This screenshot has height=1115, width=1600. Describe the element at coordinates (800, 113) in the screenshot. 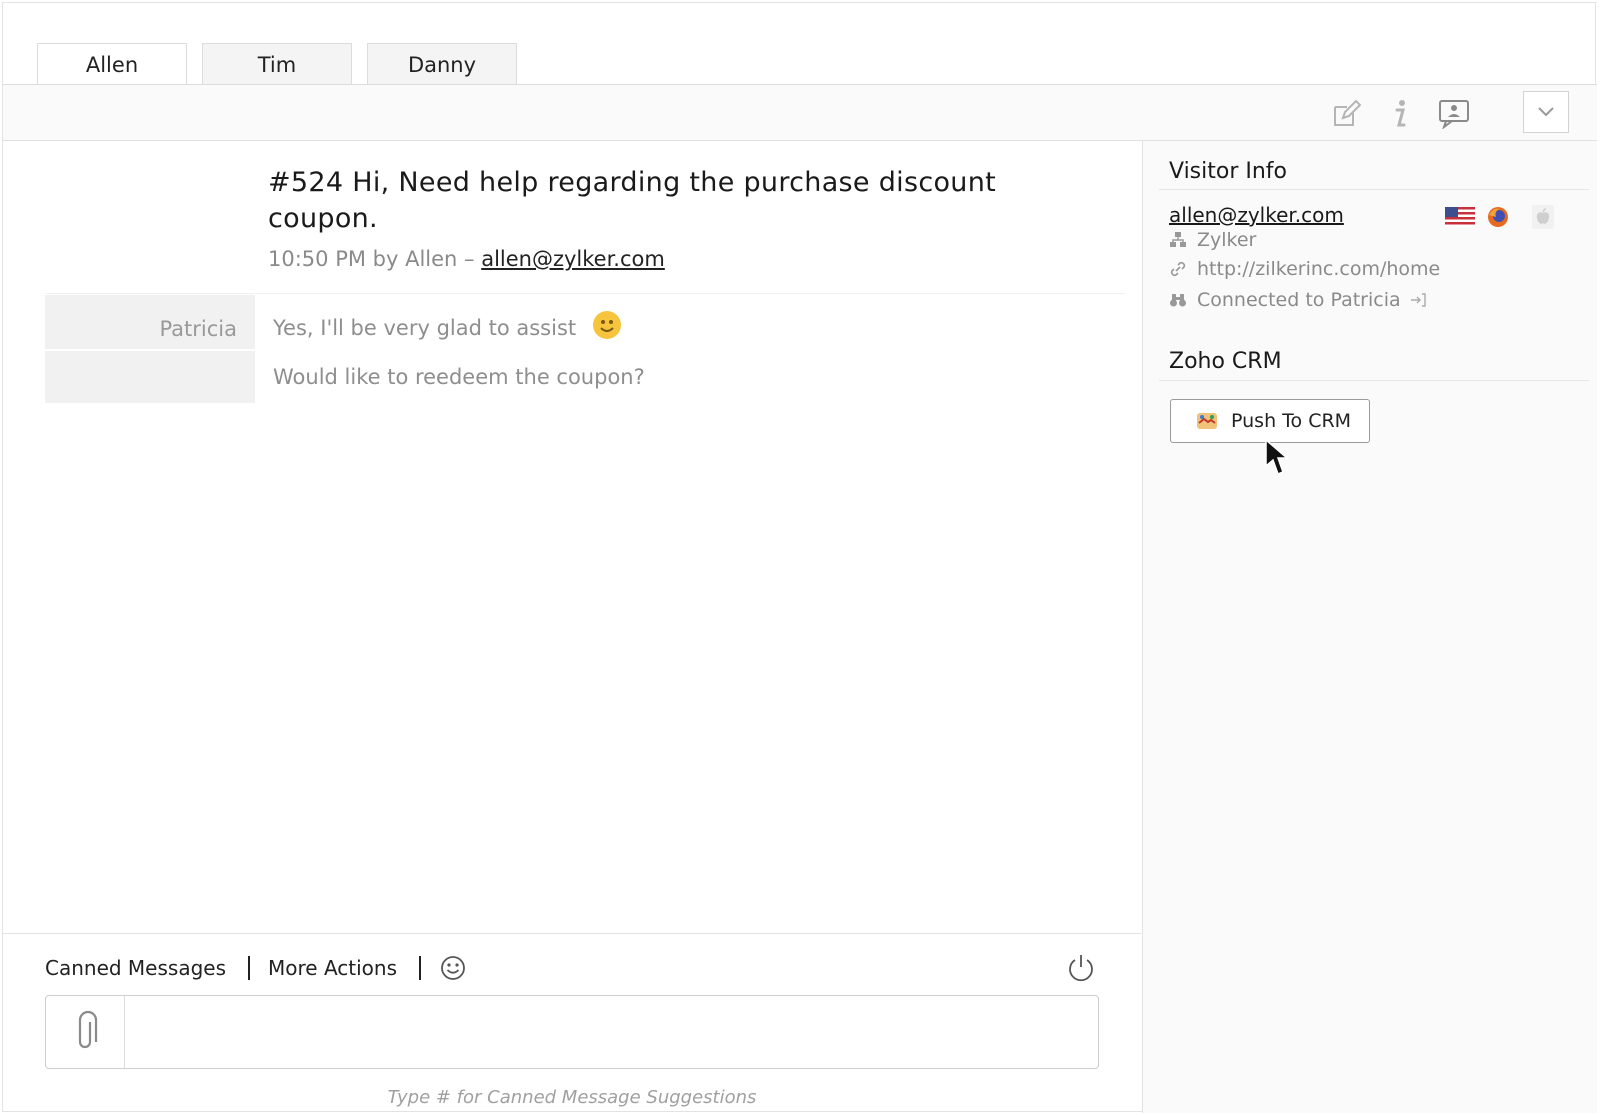

I see `chat-toolbar` at that location.